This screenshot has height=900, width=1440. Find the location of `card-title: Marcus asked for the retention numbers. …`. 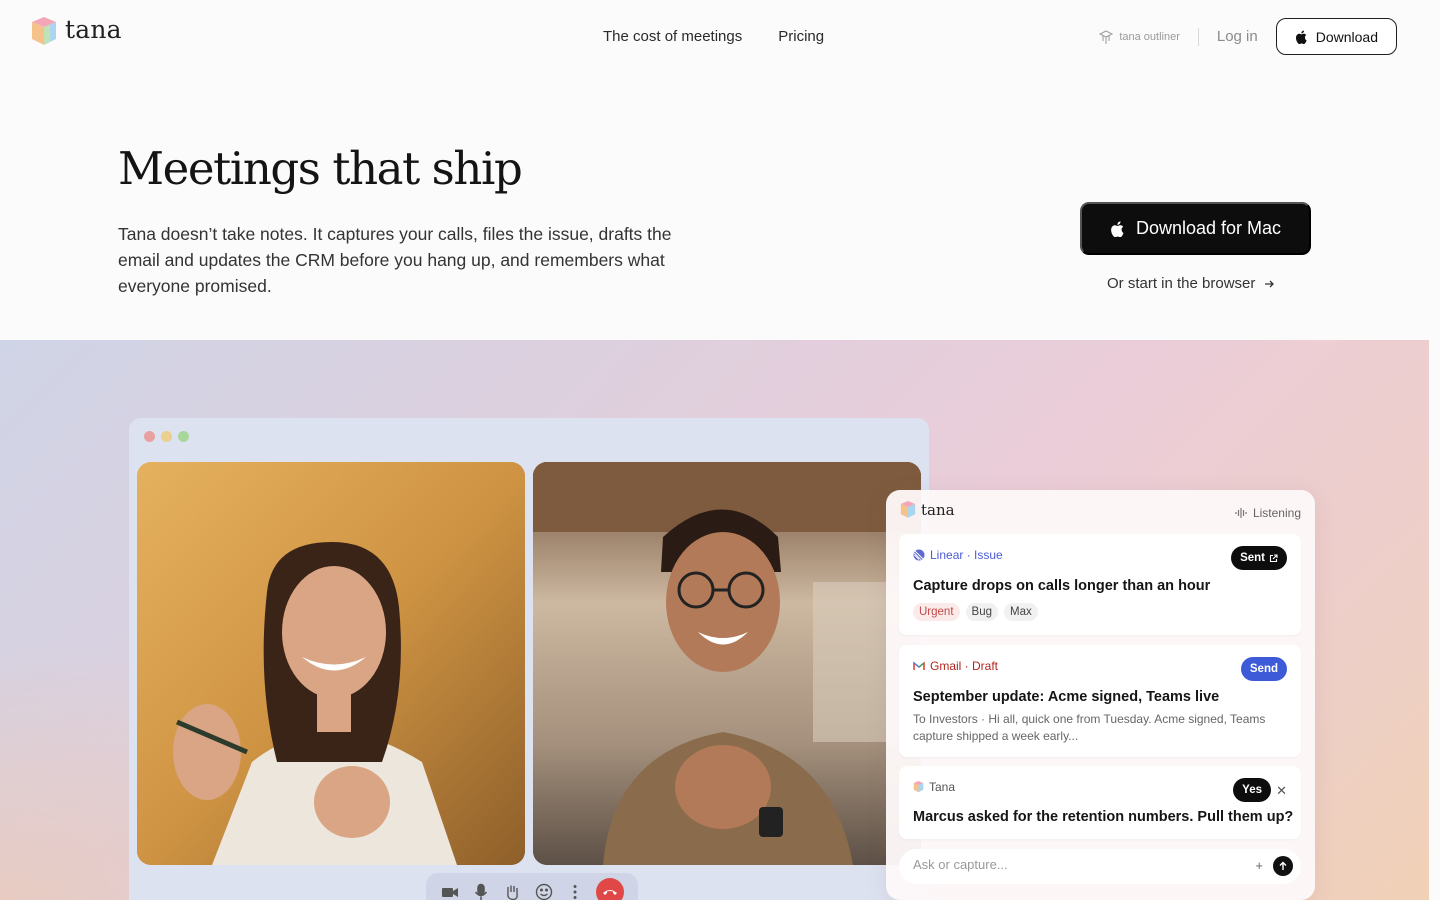

card-title: Marcus asked for the retention numbers. … is located at coordinates (1103, 817).